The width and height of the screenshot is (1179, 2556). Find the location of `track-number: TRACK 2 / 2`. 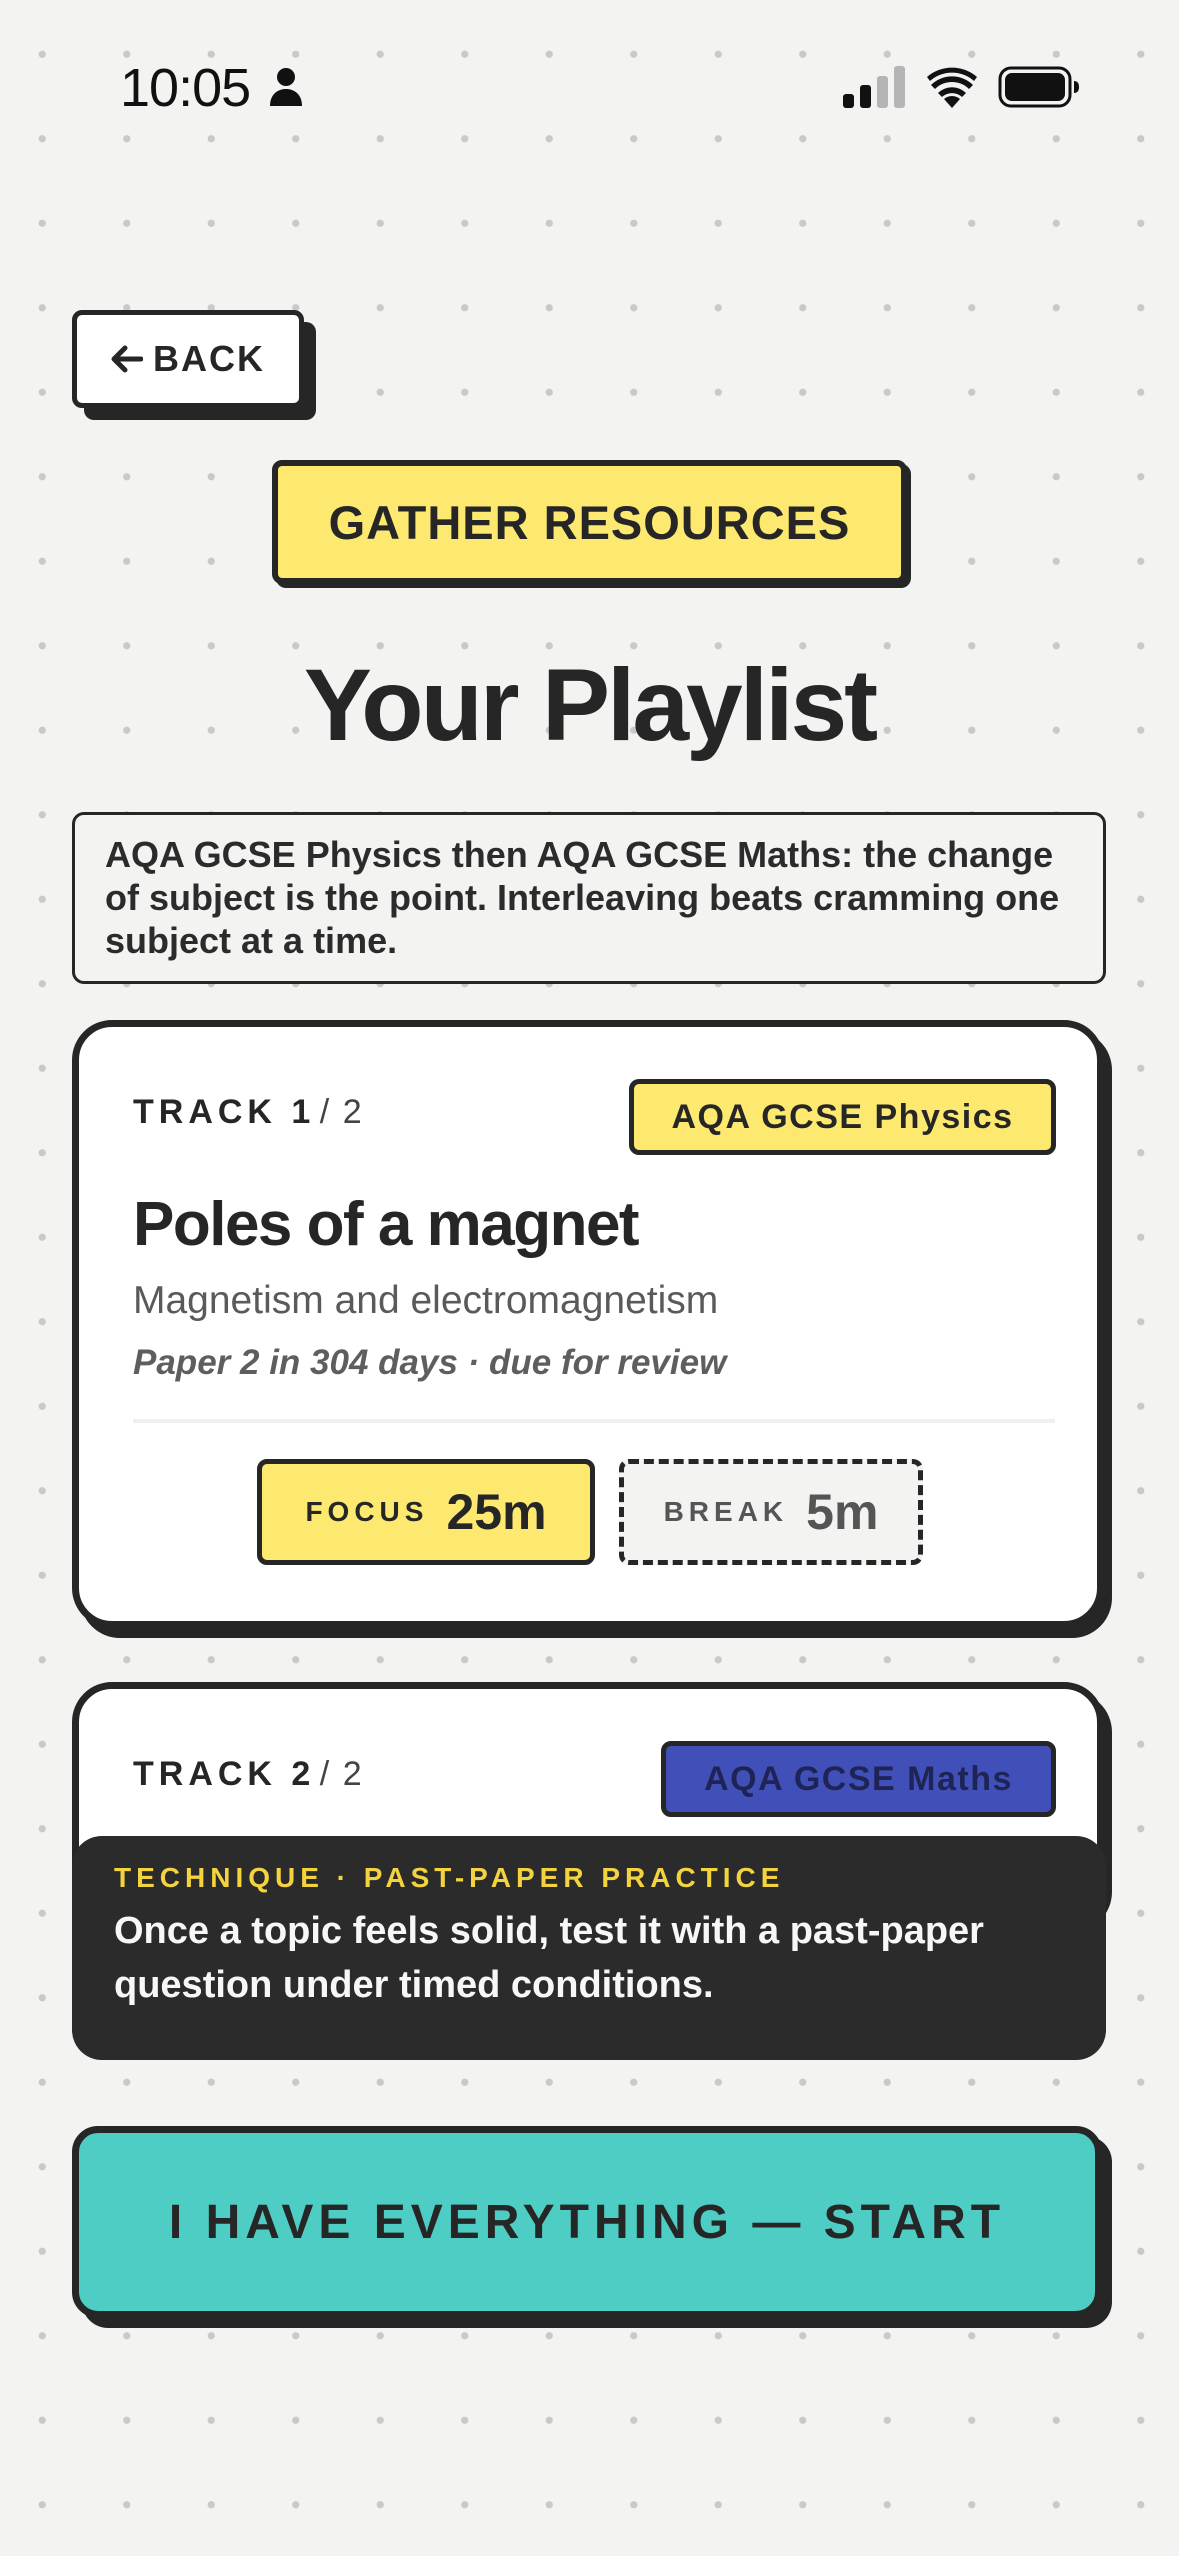

track-number: TRACK 2 / 2 is located at coordinates (248, 1774).